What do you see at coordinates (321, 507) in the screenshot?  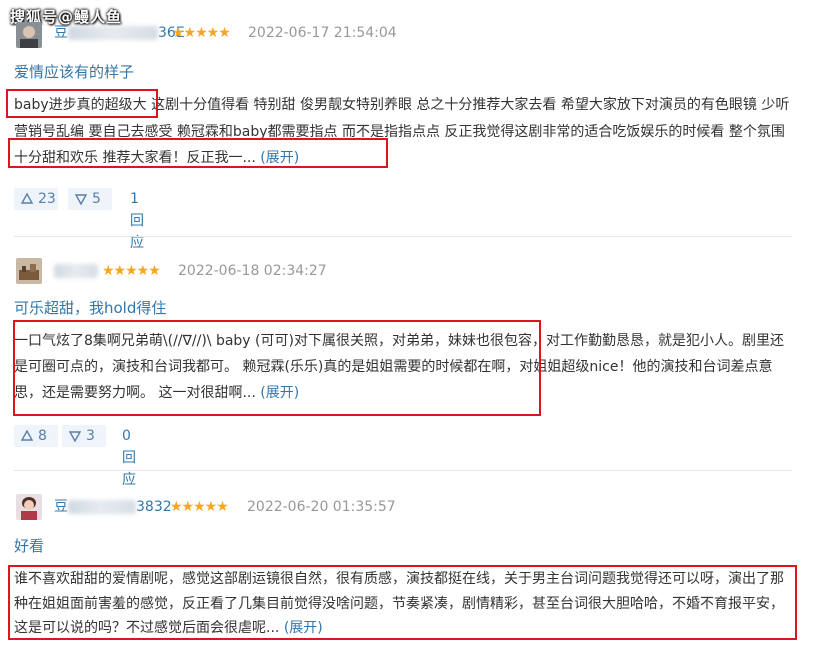 I see `review-date: 2022-06-20 01:35:57` at bounding box center [321, 507].